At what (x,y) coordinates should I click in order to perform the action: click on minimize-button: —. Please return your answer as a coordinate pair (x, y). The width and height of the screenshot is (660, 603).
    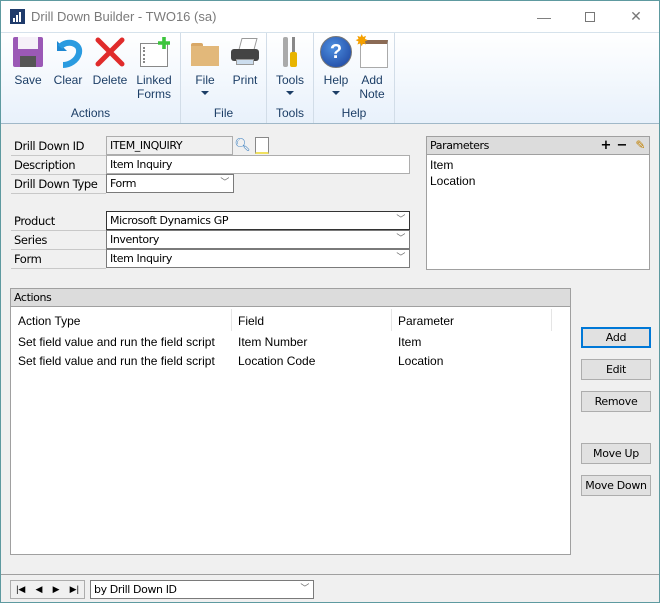
    Looking at the image, I should click on (544, 16).